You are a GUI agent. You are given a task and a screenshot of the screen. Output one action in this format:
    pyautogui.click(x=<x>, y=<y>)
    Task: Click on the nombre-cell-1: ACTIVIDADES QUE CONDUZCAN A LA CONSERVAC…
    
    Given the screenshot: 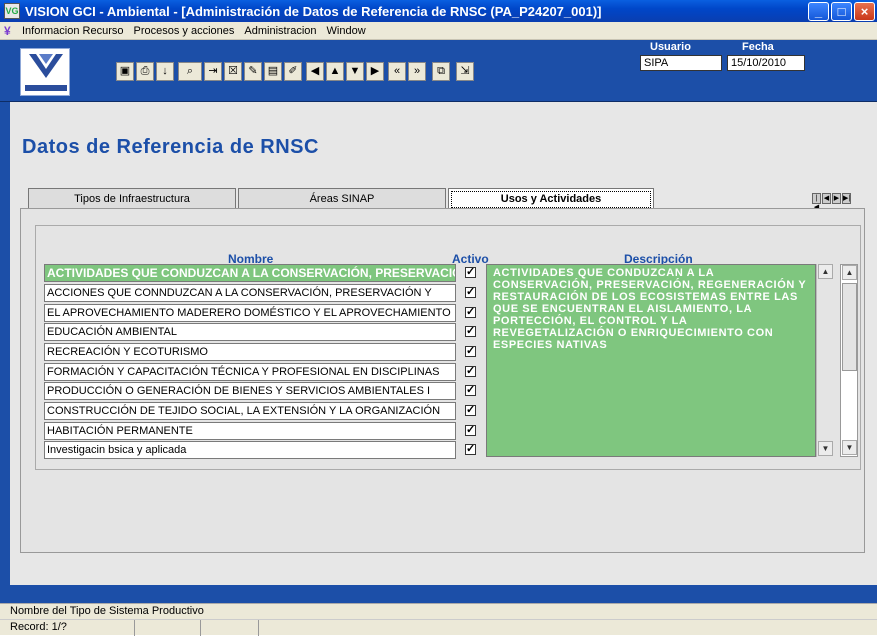 What is the action you would take?
    pyautogui.click(x=250, y=273)
    